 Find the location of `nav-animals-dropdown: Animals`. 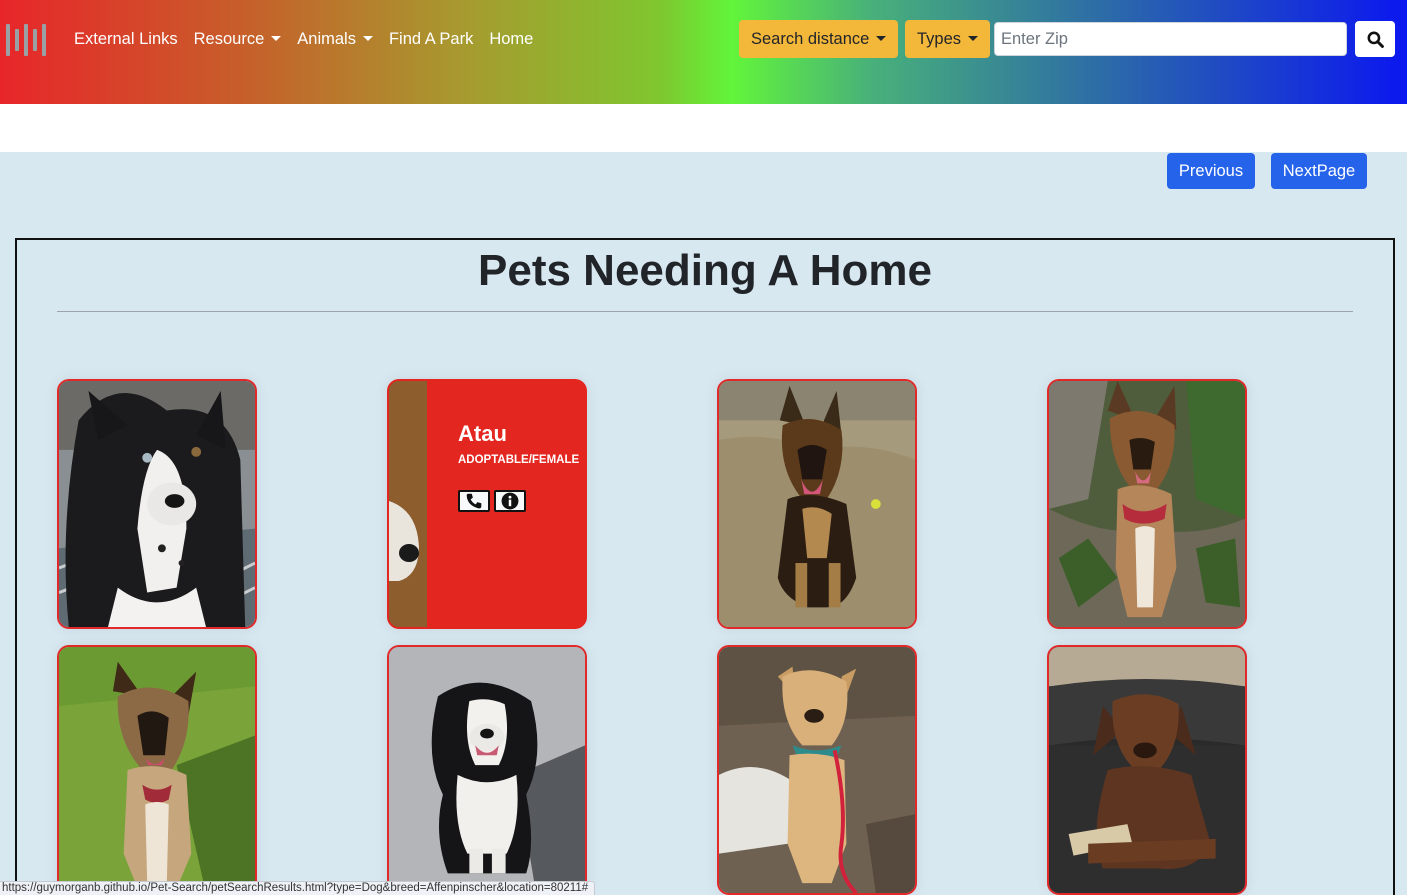

nav-animals-dropdown: Animals is located at coordinates (335, 39).